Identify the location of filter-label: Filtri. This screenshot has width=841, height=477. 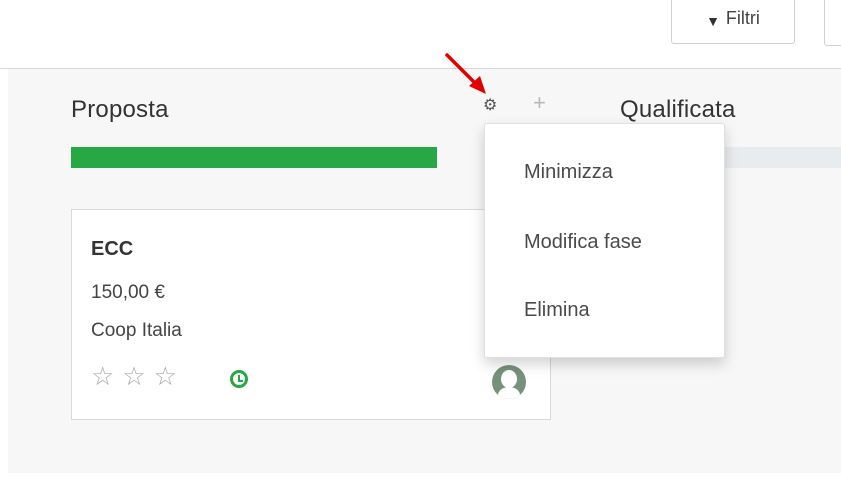
(742, 18).